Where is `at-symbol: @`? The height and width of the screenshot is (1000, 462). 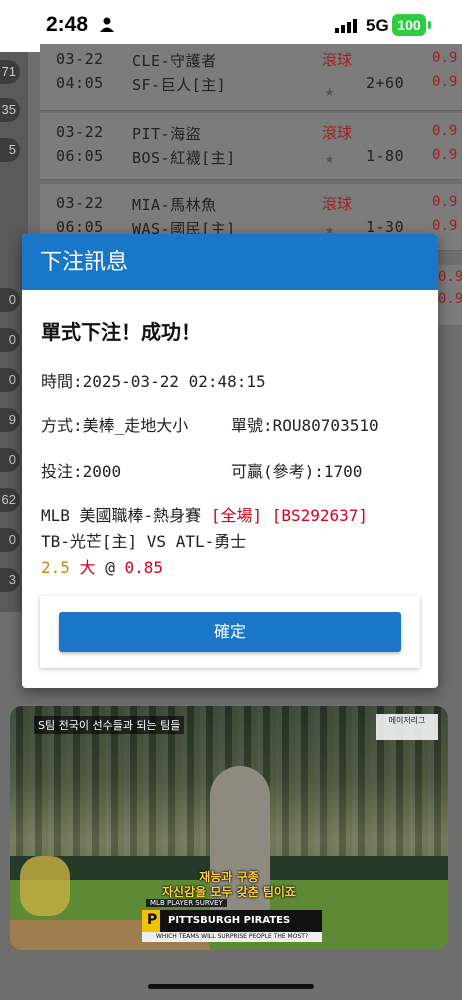
at-symbol: @ is located at coordinates (110, 567).